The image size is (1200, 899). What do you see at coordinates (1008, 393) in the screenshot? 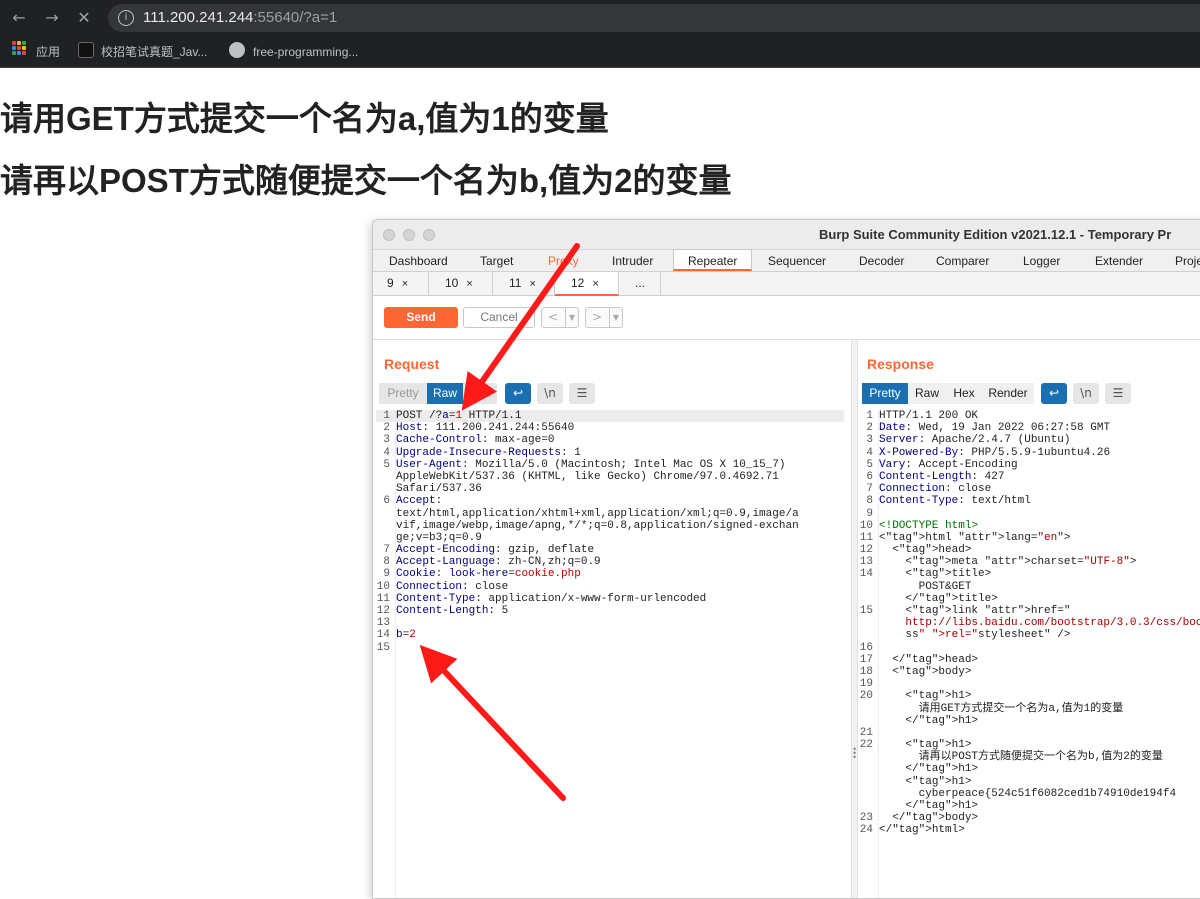
I see `response-render-tab: Render` at bounding box center [1008, 393].